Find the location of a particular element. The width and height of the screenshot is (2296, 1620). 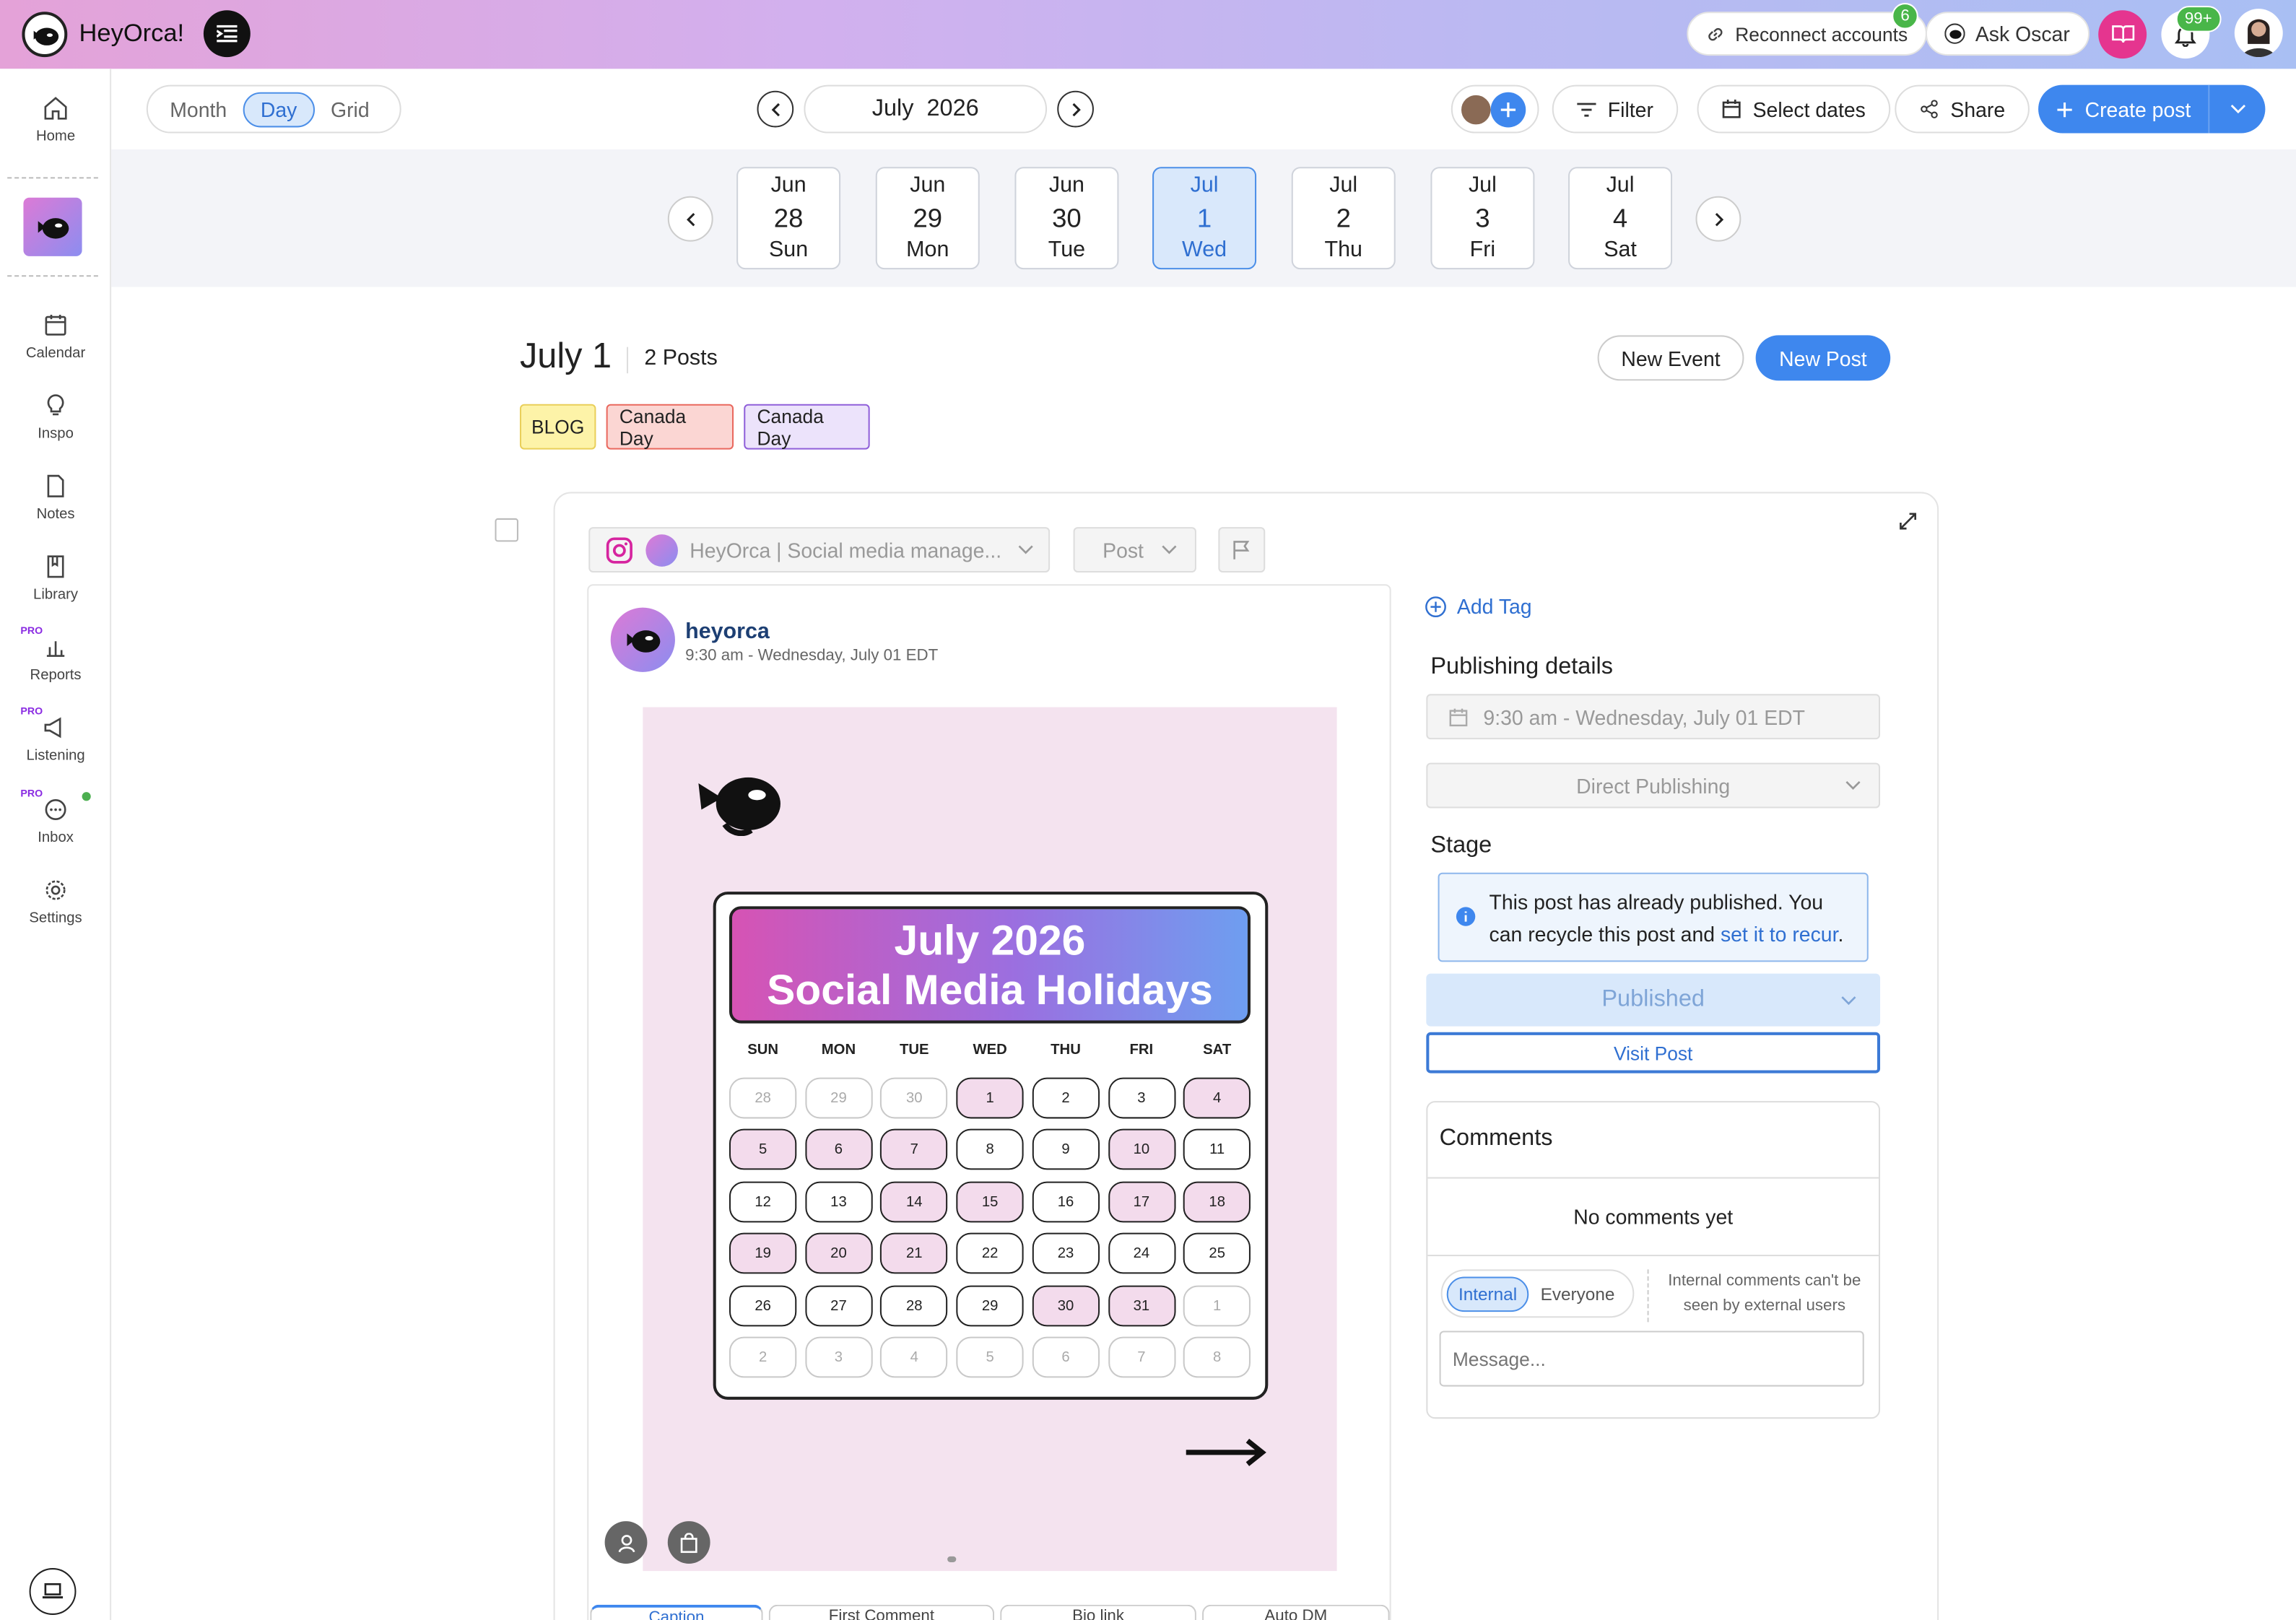

date-card: Jul 2 Thu is located at coordinates (1343, 218).